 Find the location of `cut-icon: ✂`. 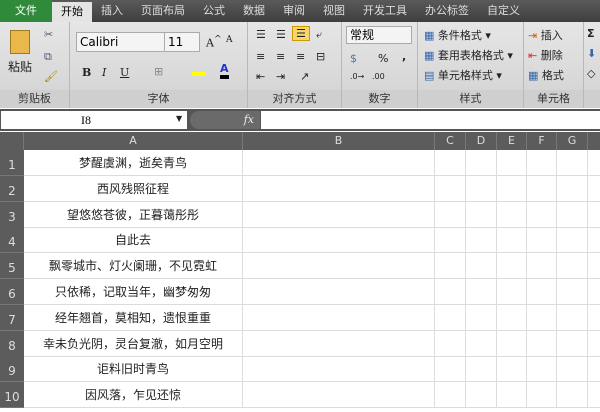

cut-icon: ✂ is located at coordinates (48, 34).